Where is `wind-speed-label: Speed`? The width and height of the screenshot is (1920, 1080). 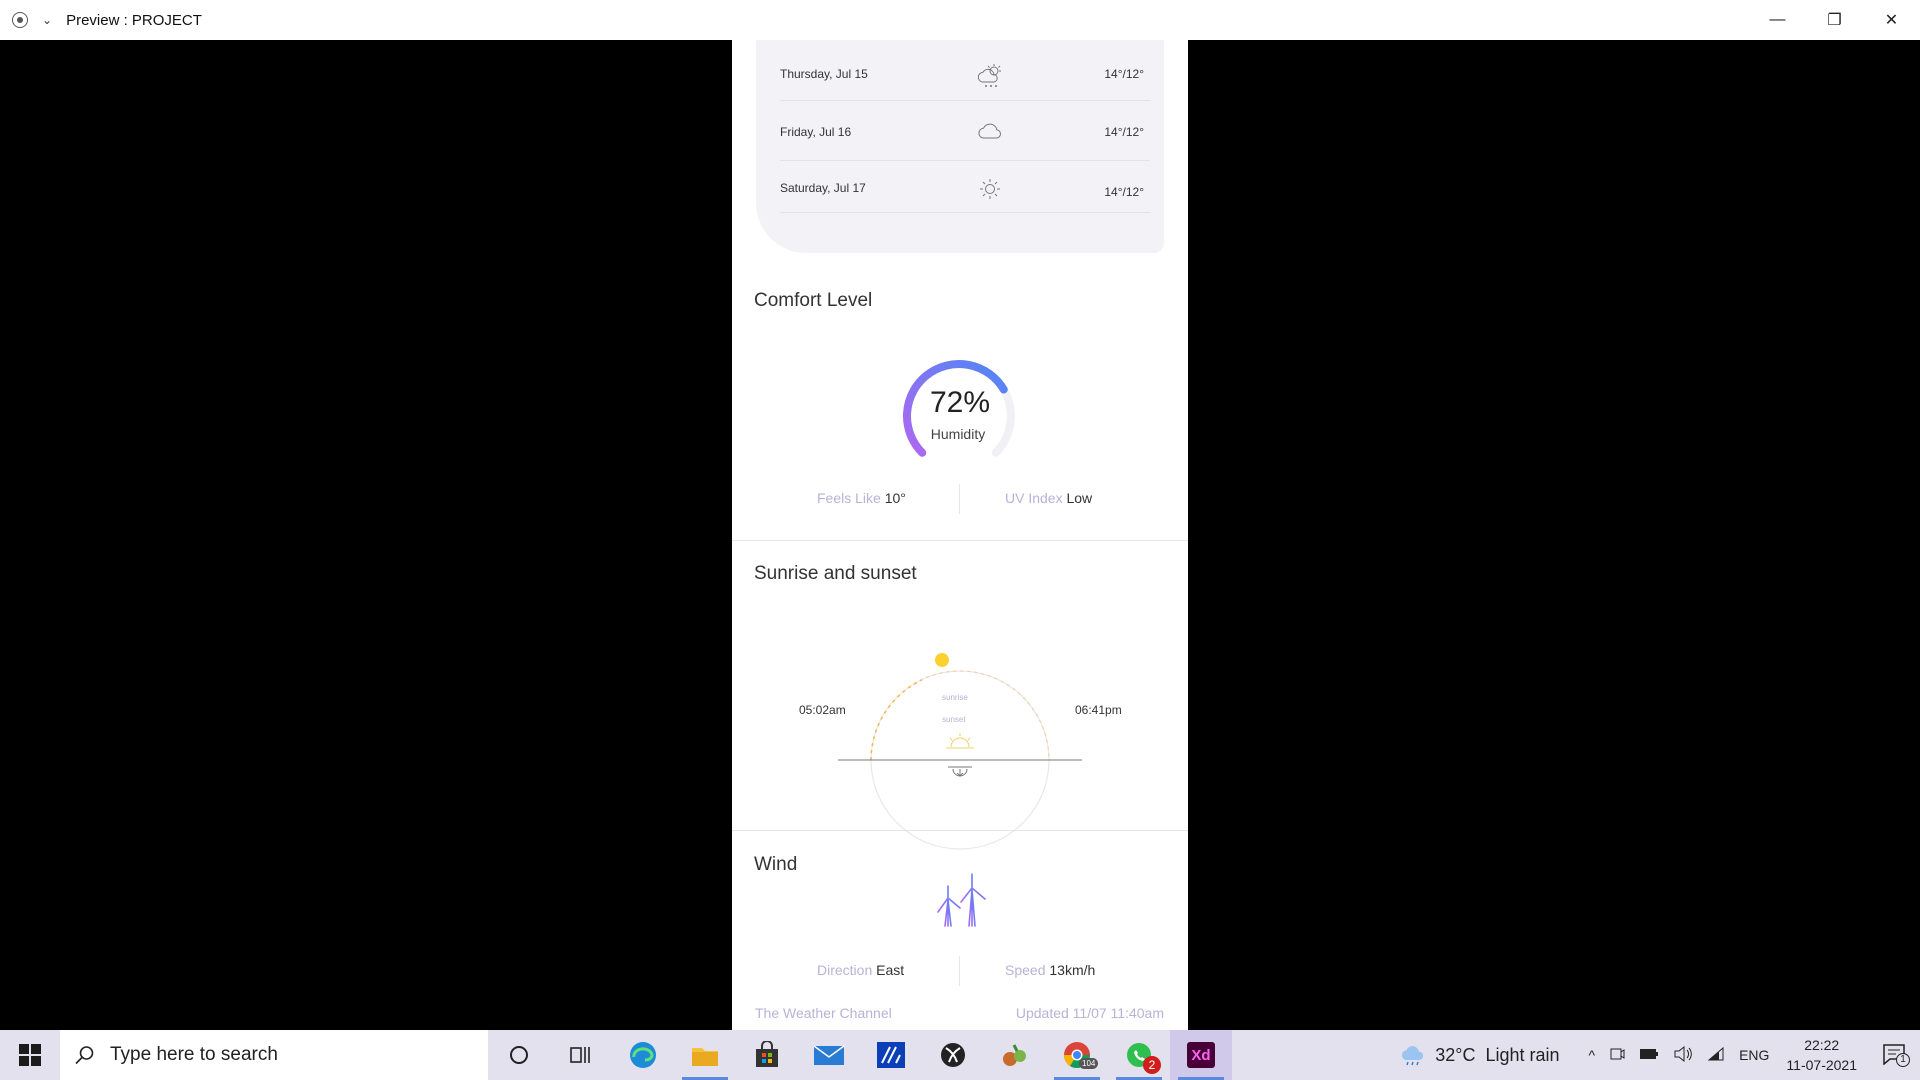 wind-speed-label: Speed is located at coordinates (1025, 970).